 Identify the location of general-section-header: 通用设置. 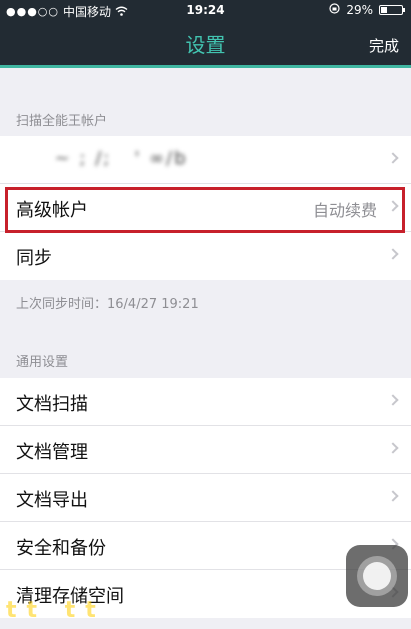
(42, 362).